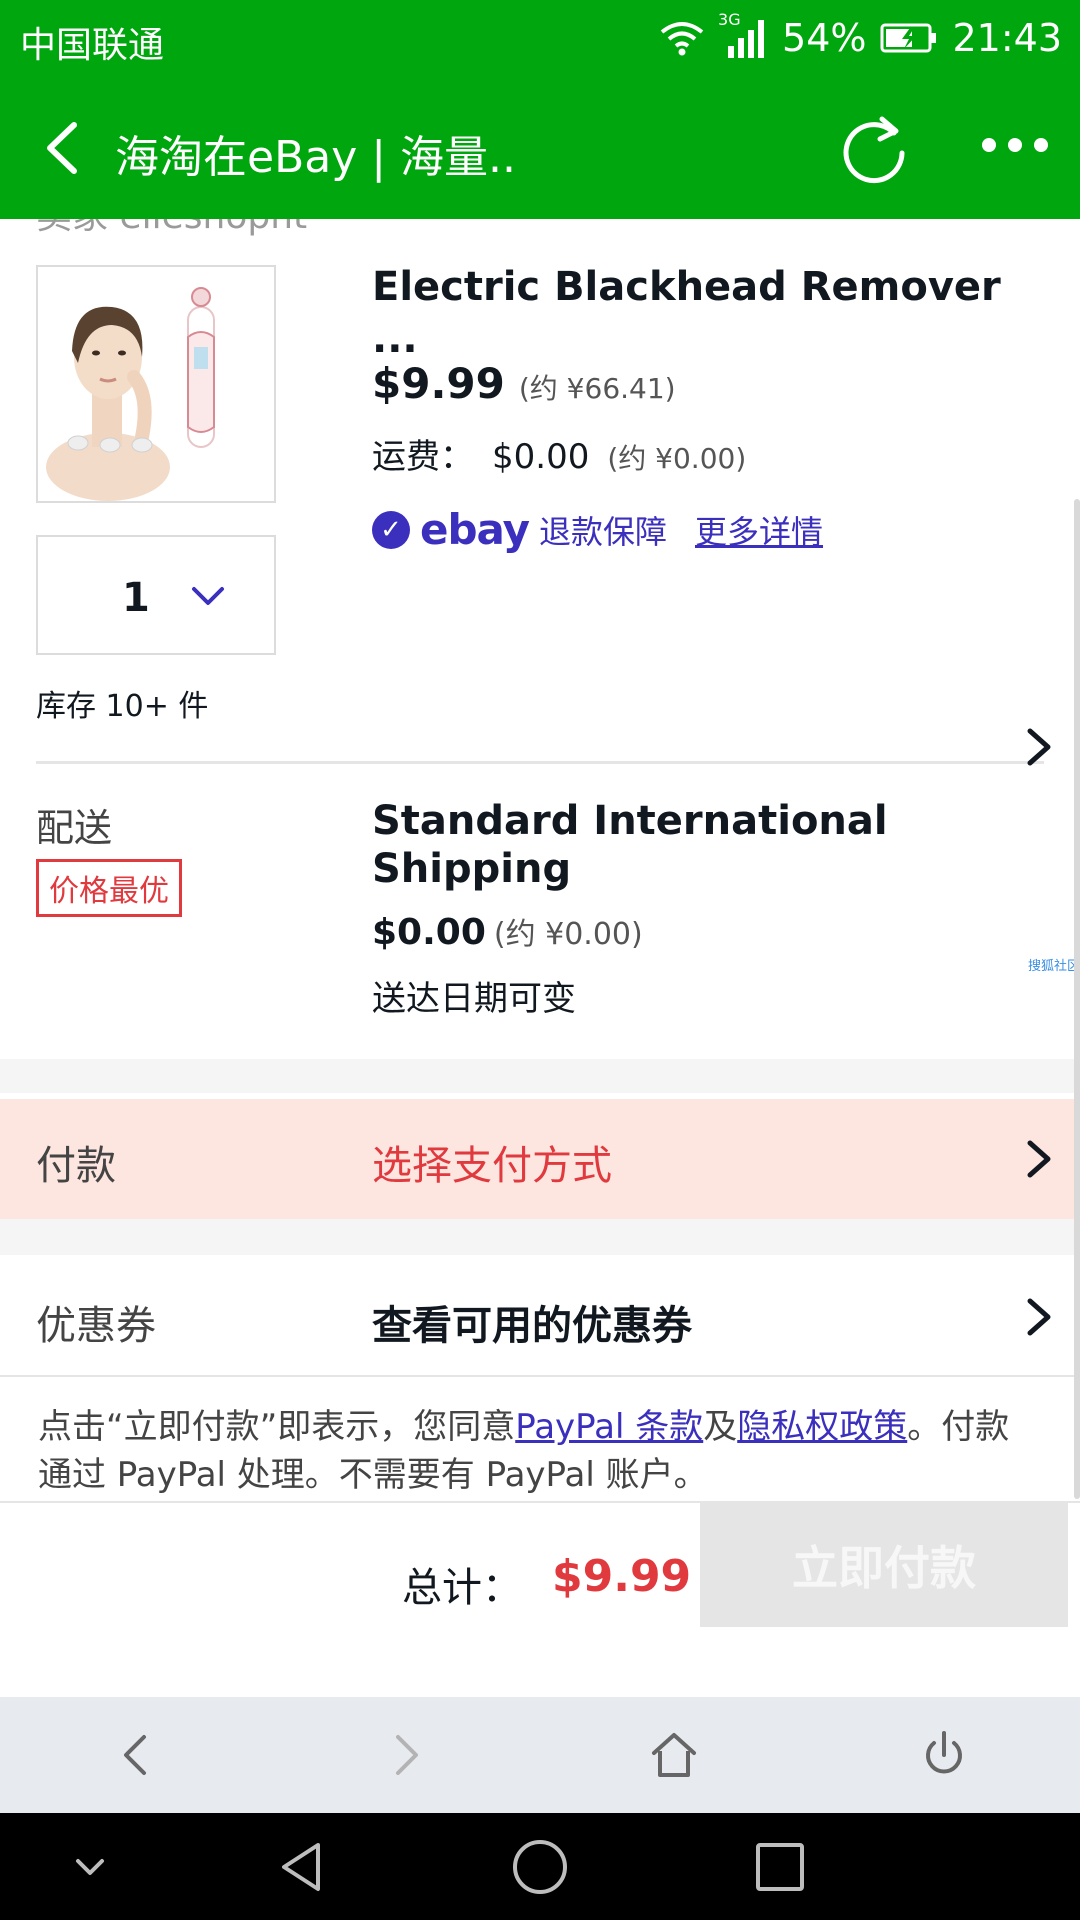  Describe the element at coordinates (475, 529) in the screenshot. I see `ebay-logo: ebay` at that location.